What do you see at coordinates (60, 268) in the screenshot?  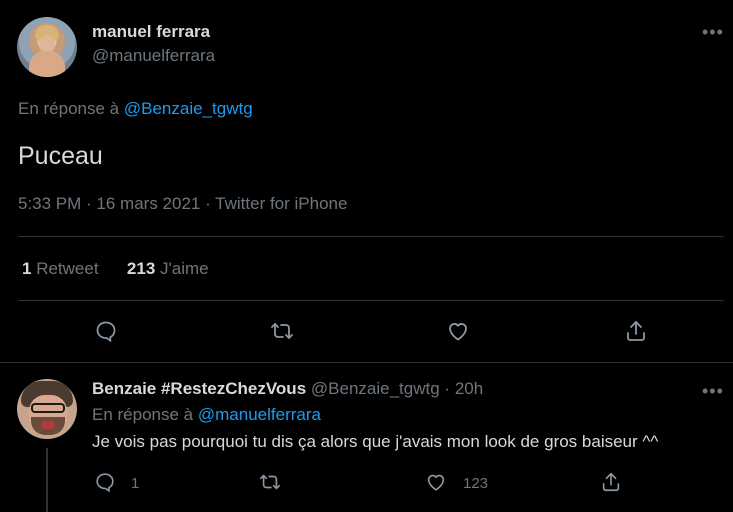 I see `retweets-stat: 1 Retweet` at bounding box center [60, 268].